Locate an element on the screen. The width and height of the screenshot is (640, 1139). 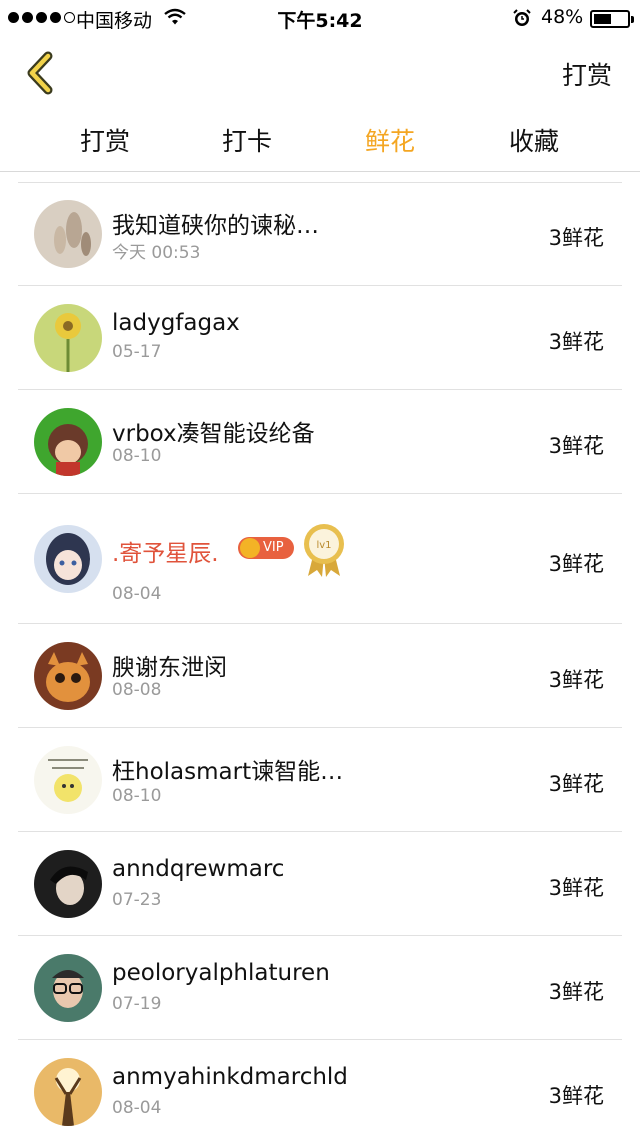
date: 07-23 is located at coordinates (137, 900).